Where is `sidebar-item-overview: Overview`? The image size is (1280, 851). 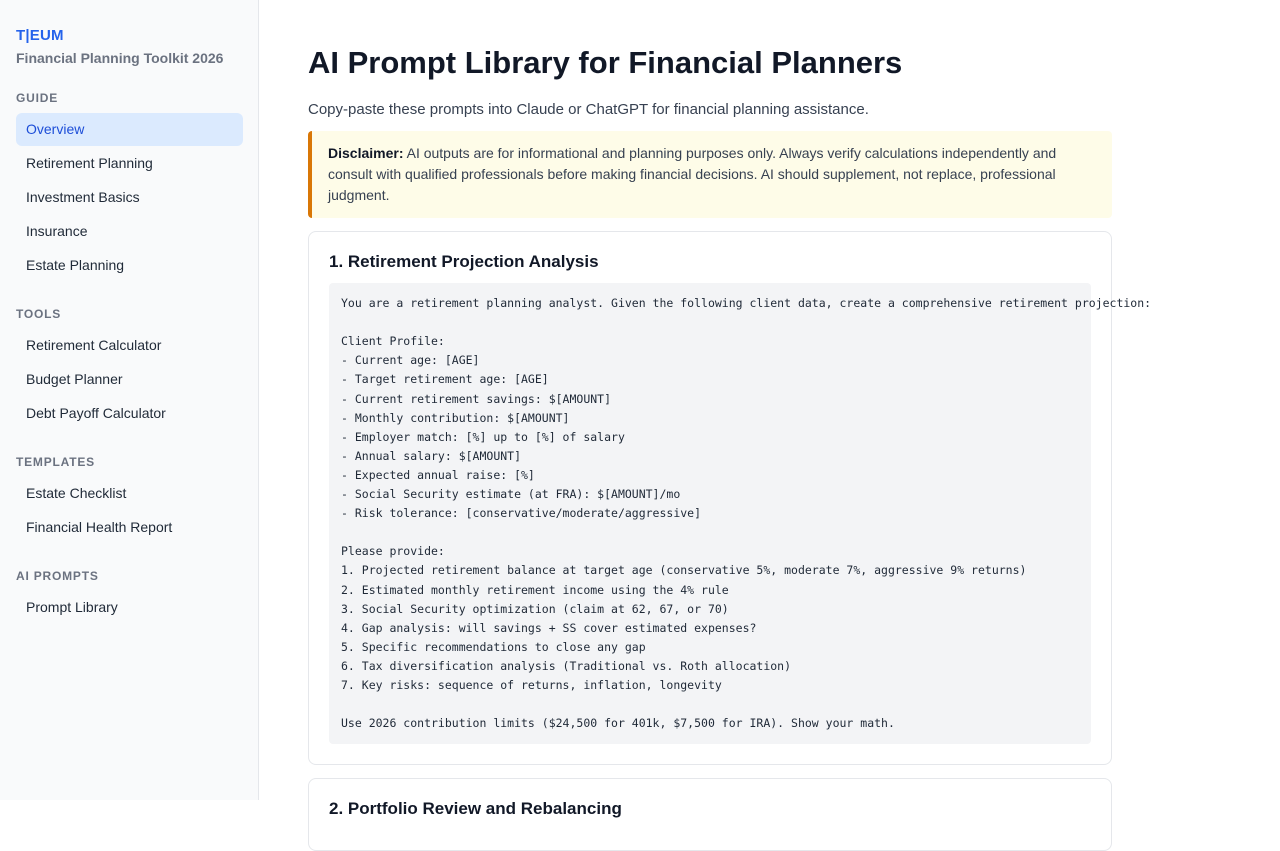 sidebar-item-overview: Overview is located at coordinates (129, 129).